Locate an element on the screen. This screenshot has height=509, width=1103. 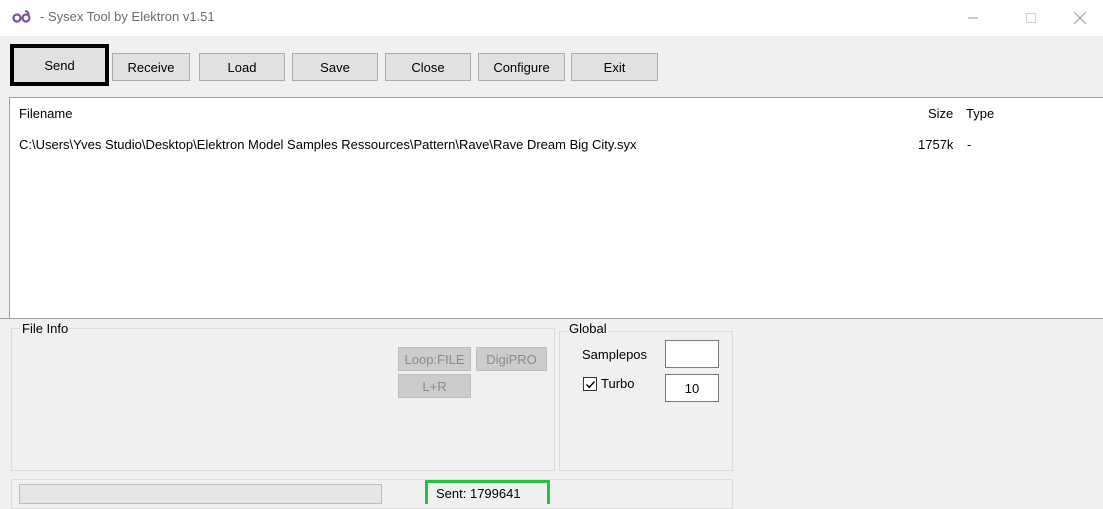
file-info-group is located at coordinates (283, 399).